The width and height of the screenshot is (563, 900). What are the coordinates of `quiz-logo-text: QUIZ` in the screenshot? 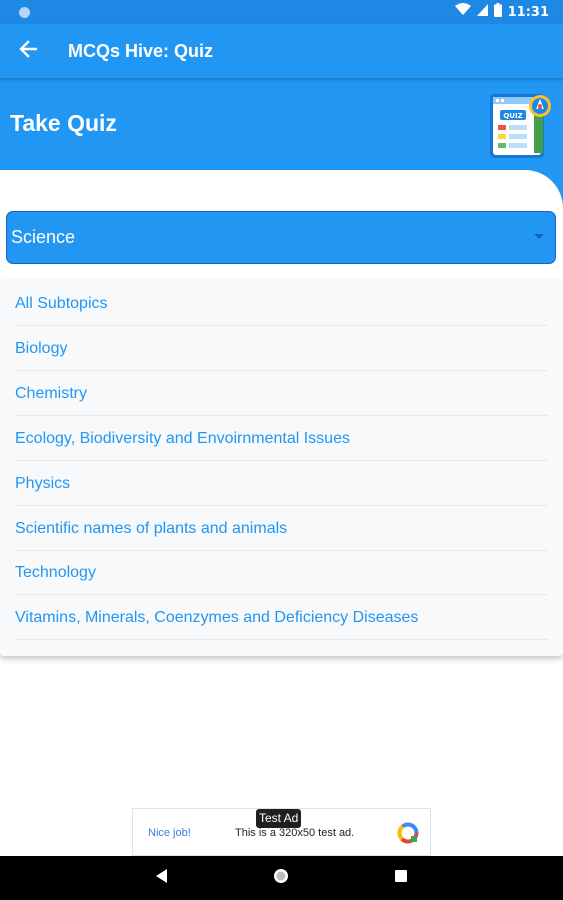 It's located at (512, 116).